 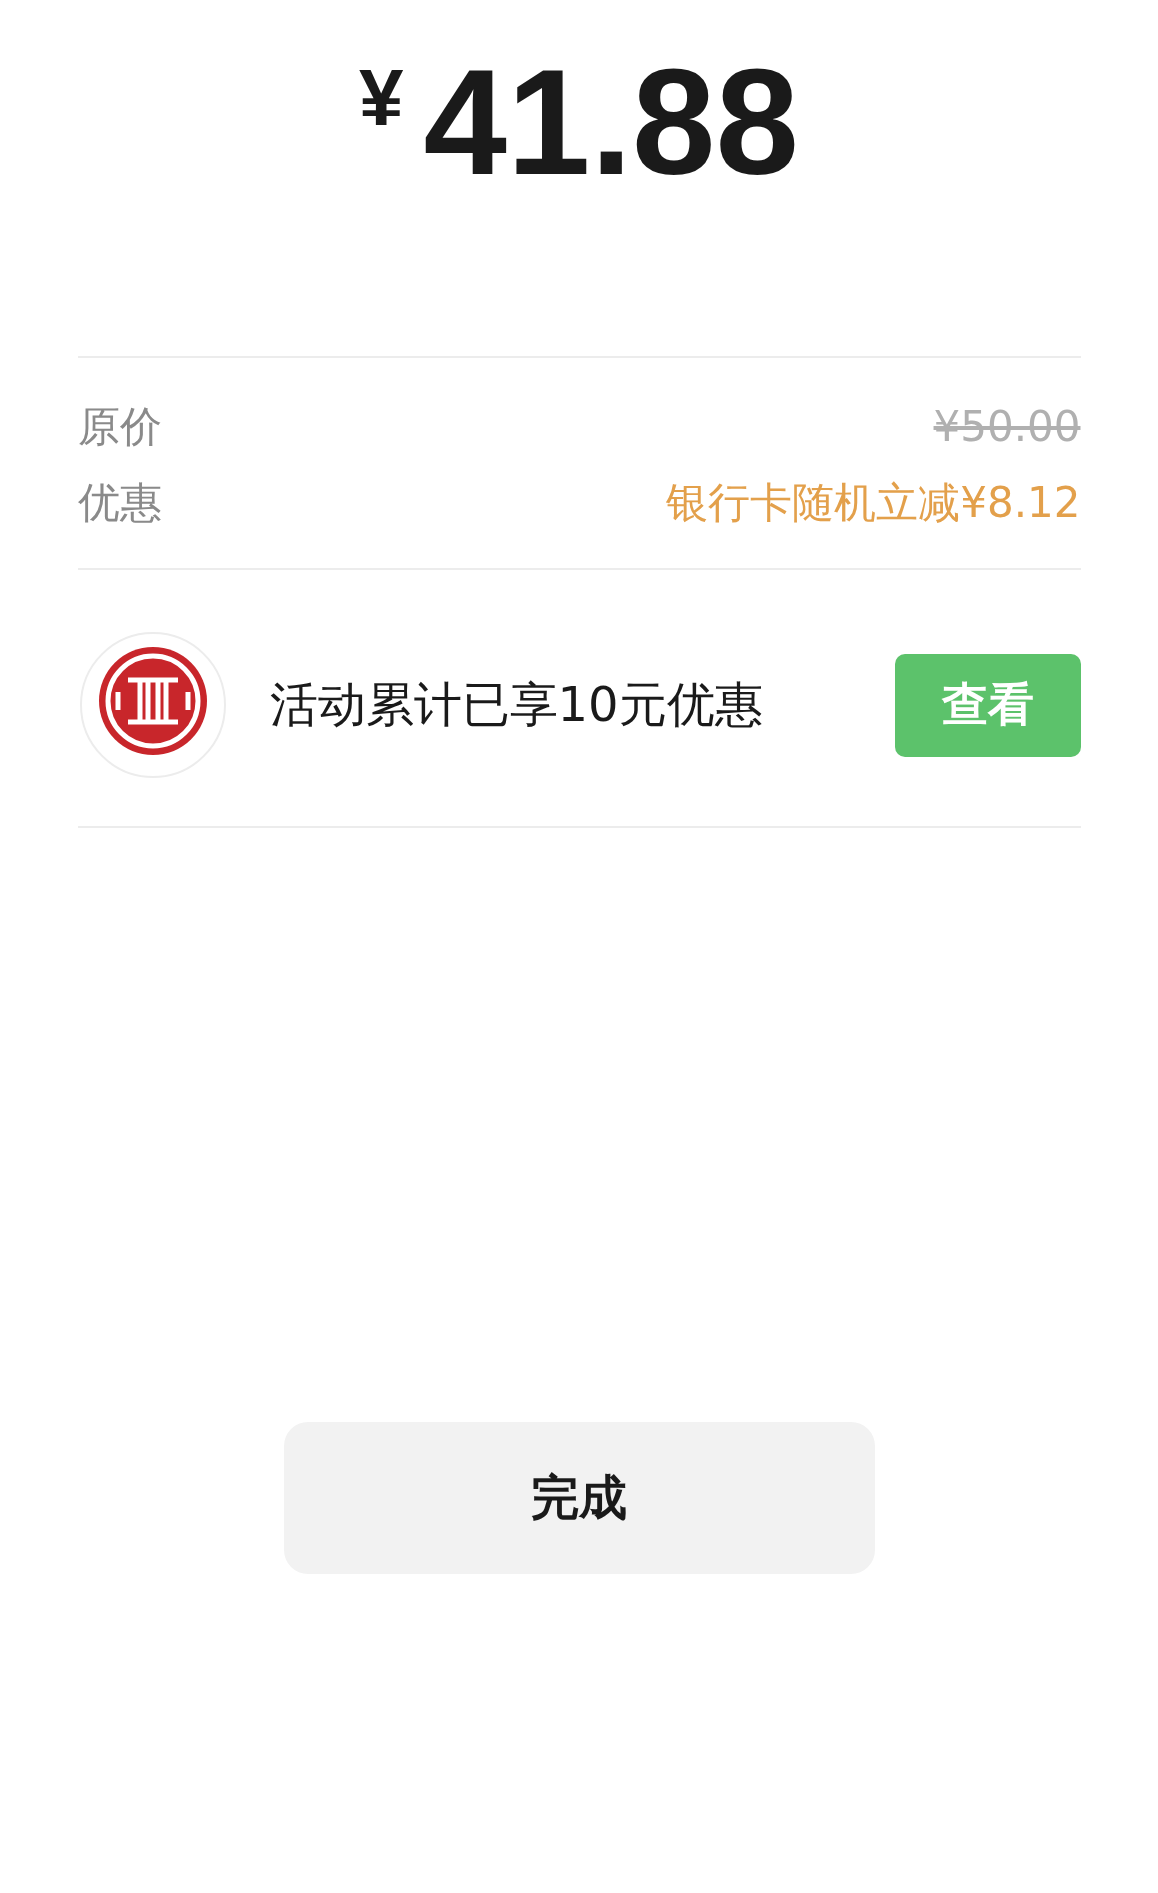 I want to click on detail-value: ¥50.00, so click(x=1007, y=427).